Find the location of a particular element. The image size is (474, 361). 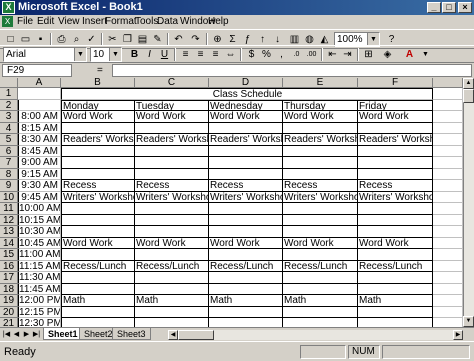

time-cell: 11:45 AM is located at coordinates (39, 289).